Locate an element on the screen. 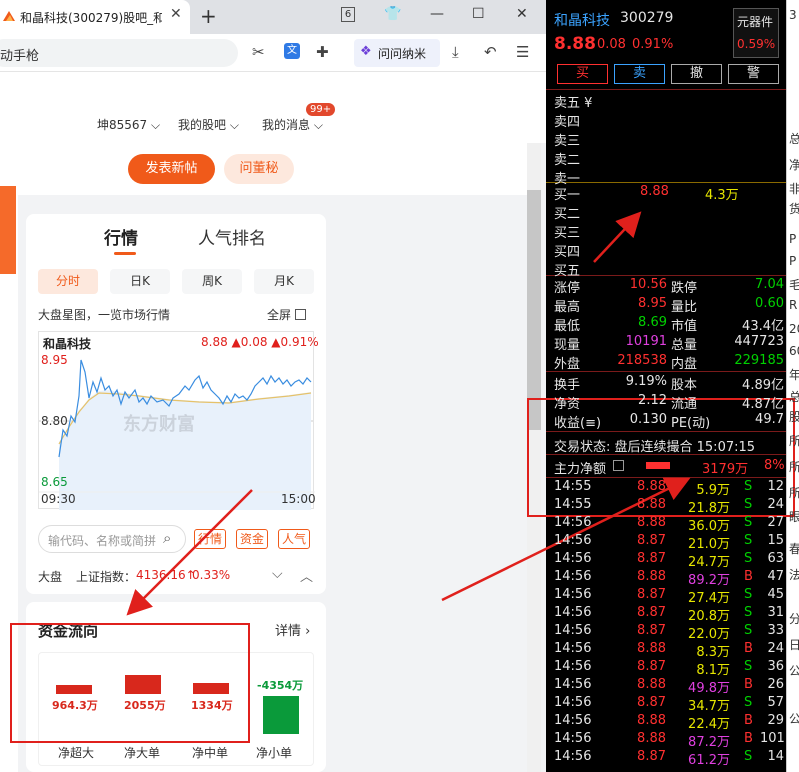  chip-funds: 资金 is located at coordinates (252, 539).